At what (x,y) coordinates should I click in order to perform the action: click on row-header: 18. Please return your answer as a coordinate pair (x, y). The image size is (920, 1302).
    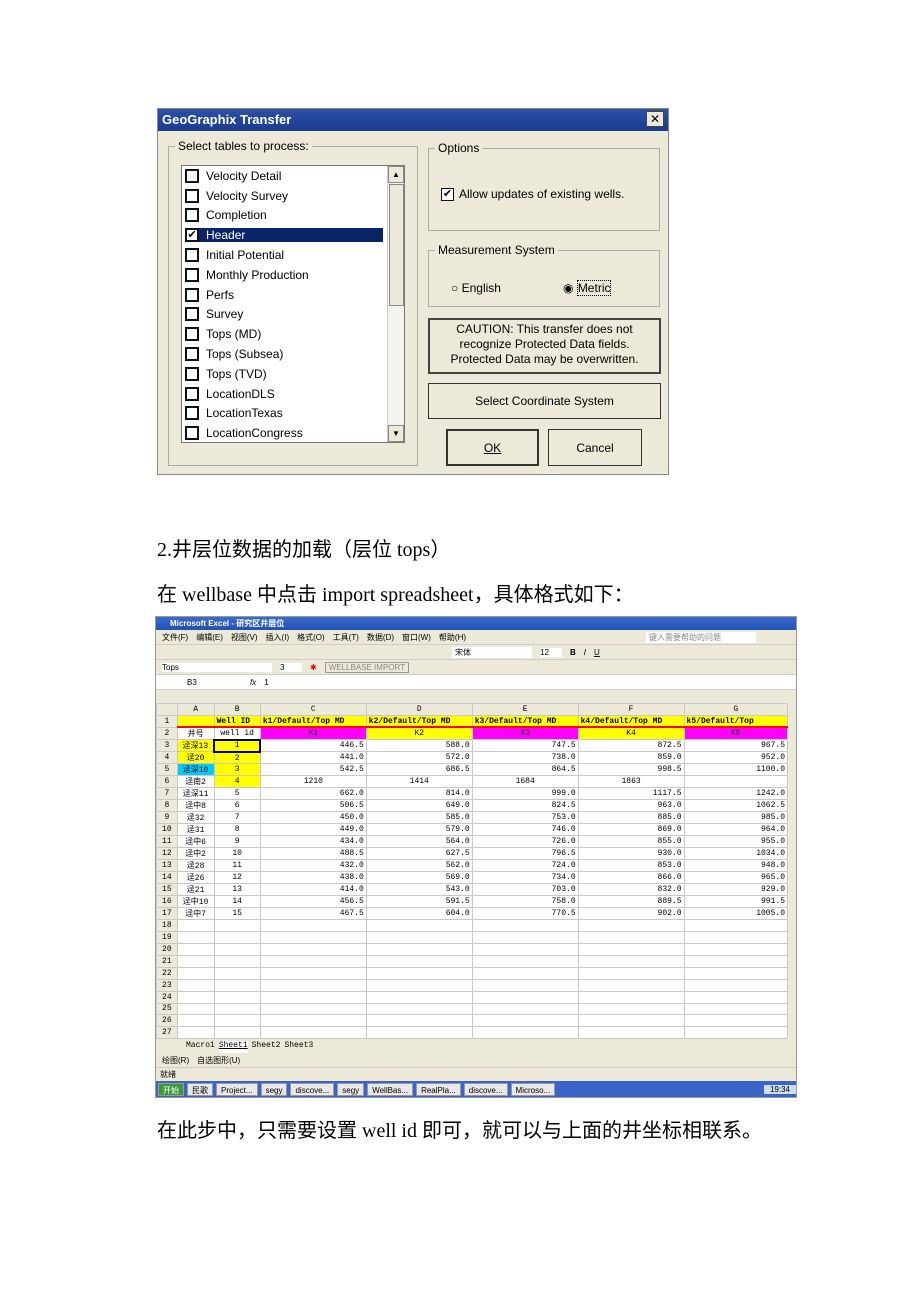
    Looking at the image, I should click on (167, 926).